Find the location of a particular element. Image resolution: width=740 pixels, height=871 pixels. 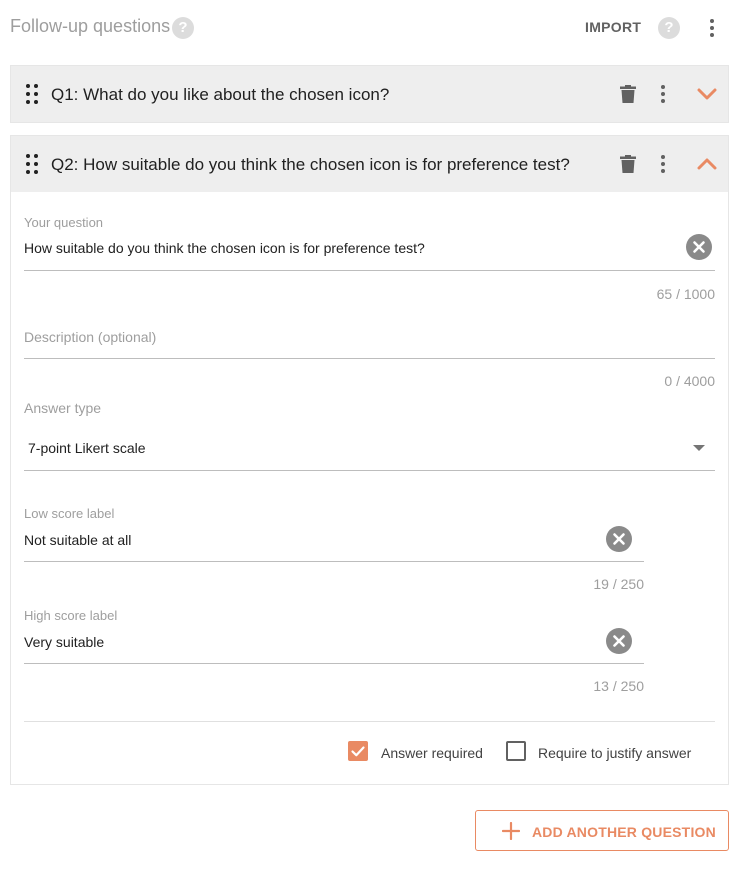

justify-answer-label: Require to justify answer is located at coordinates (614, 753).